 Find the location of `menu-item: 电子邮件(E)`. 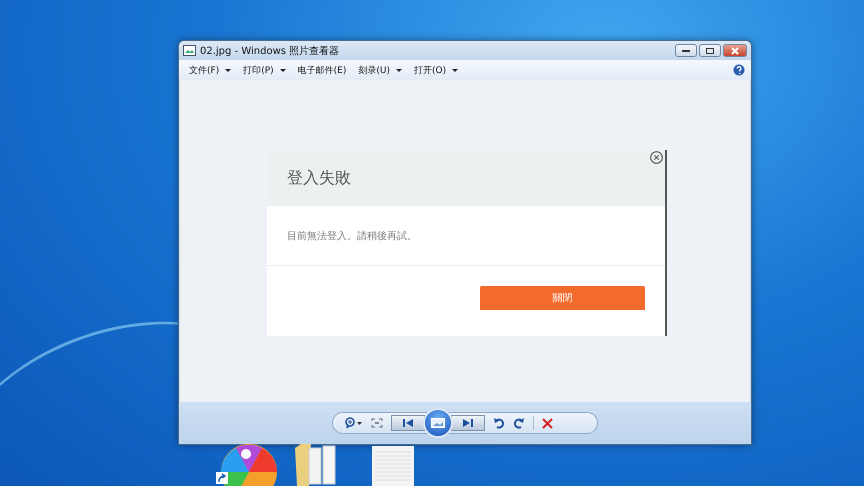

menu-item: 电子邮件(E) is located at coordinates (322, 70).